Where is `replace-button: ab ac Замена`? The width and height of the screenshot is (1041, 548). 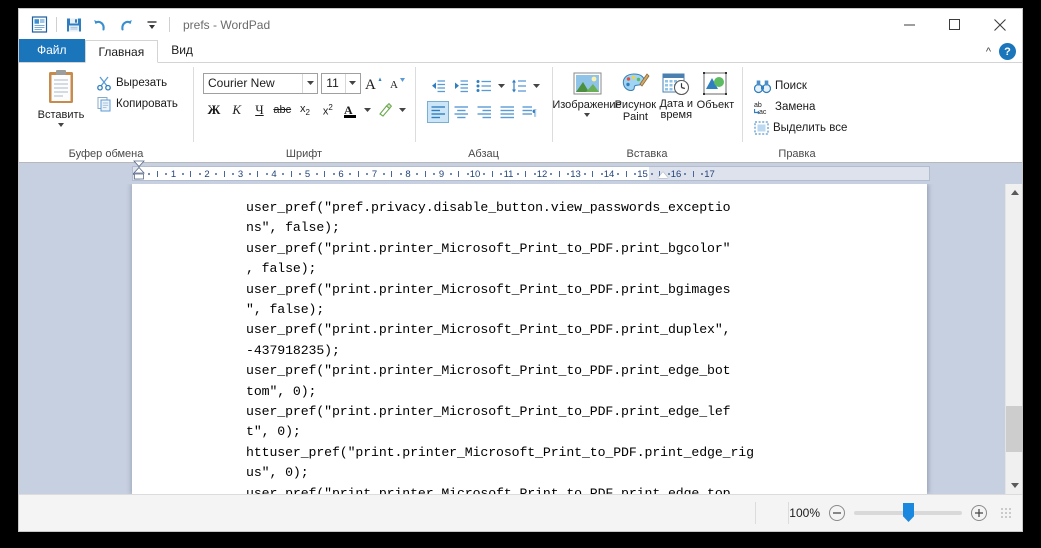 replace-button: ab ac Замена is located at coordinates (801, 107).